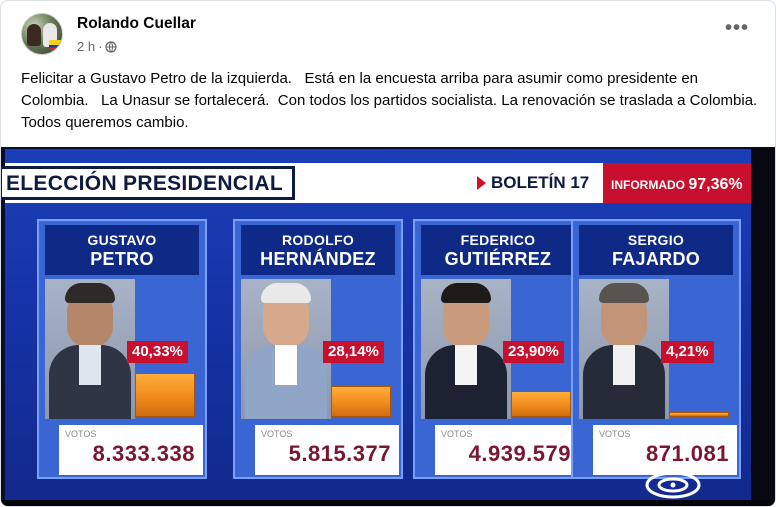  Describe the element at coordinates (136, 24) in the screenshot. I see `author-name: Rolando Cuellar` at that location.